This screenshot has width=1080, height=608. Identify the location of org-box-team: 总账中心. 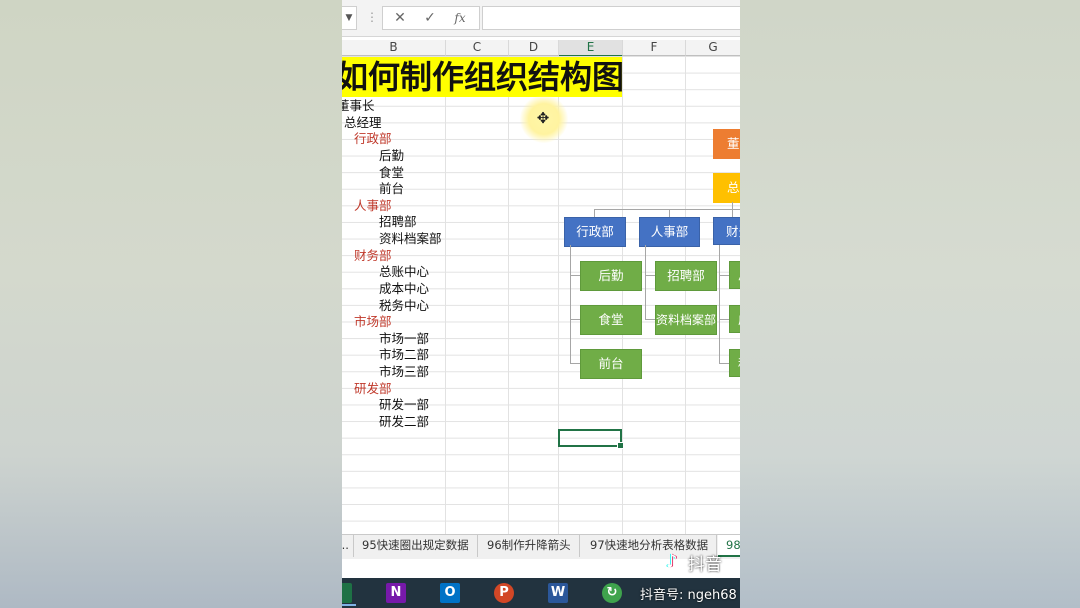
(734, 275).